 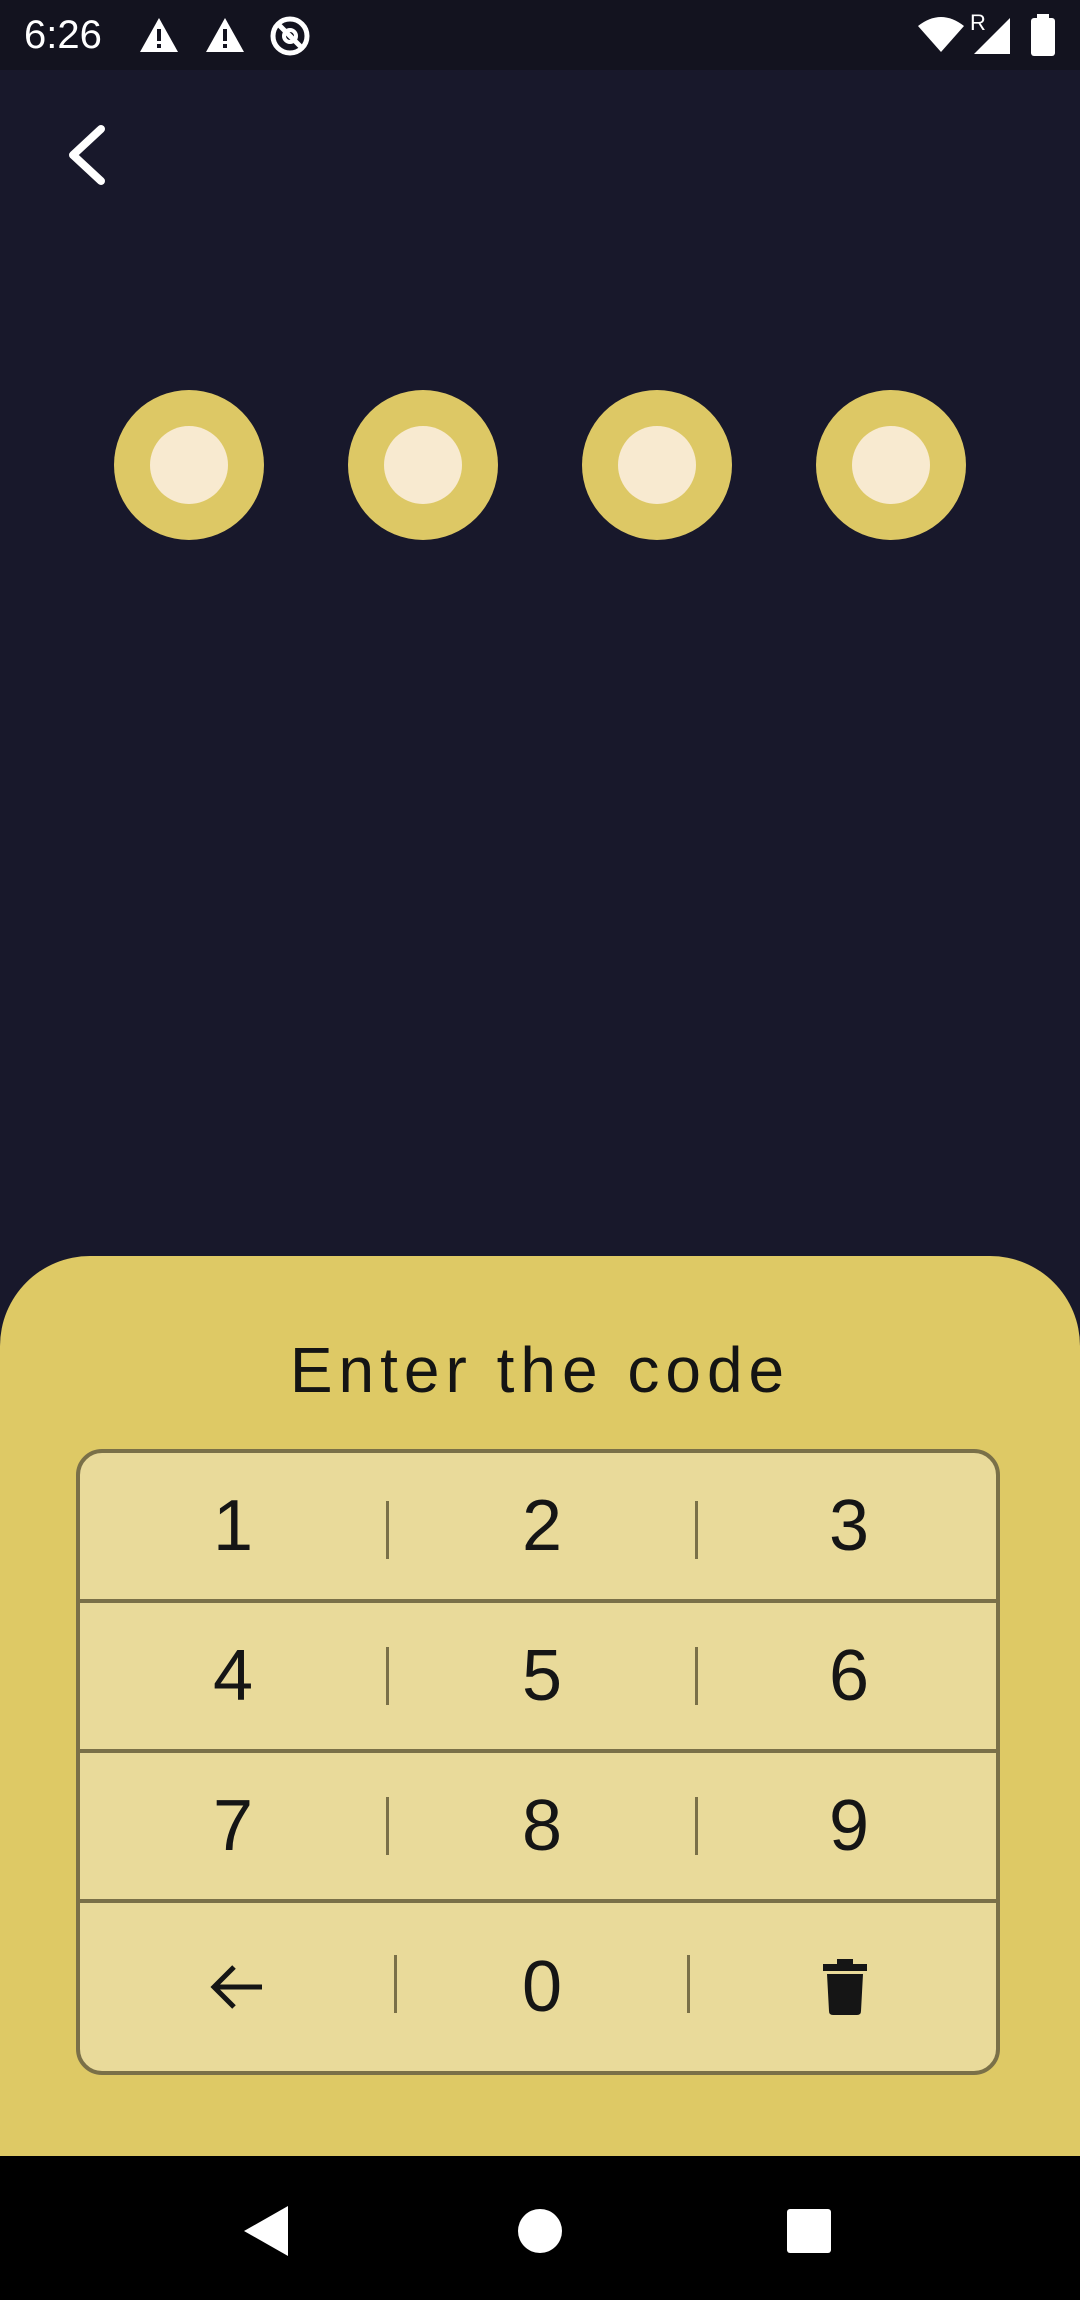 I want to click on status-time: 6:26, so click(x=63, y=35).